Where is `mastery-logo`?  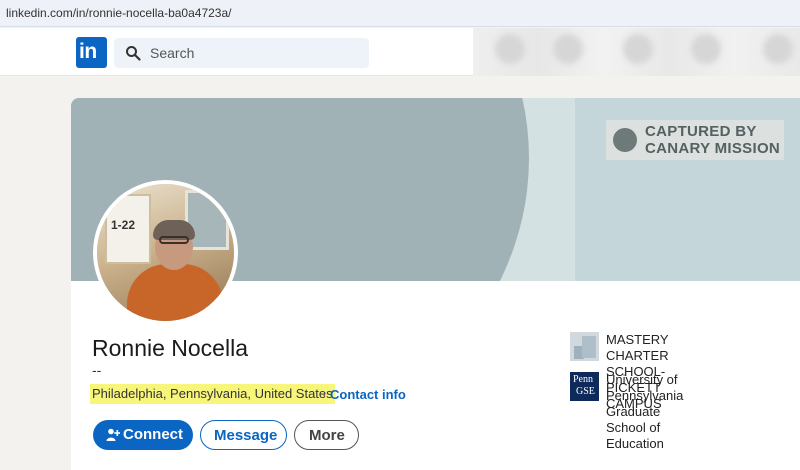 mastery-logo is located at coordinates (584, 346).